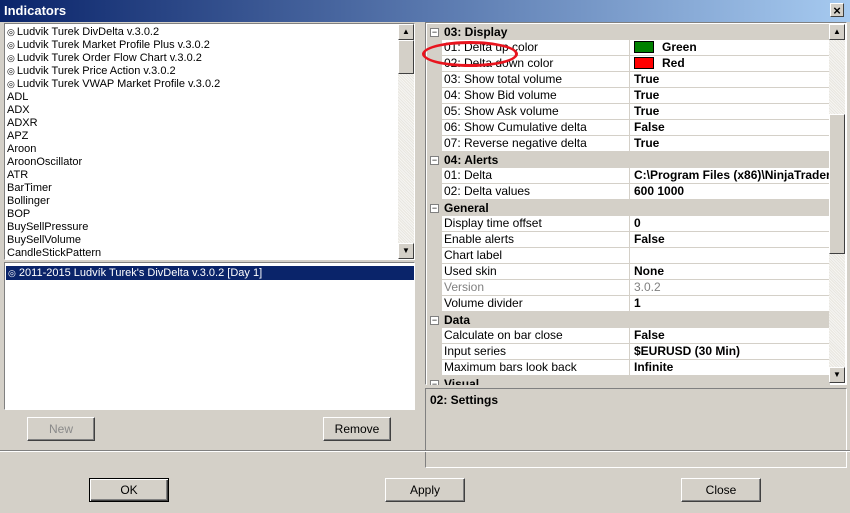 This screenshot has height=513, width=850. What do you see at coordinates (19, 214) in the screenshot?
I see `list-item-label: BOP` at bounding box center [19, 214].